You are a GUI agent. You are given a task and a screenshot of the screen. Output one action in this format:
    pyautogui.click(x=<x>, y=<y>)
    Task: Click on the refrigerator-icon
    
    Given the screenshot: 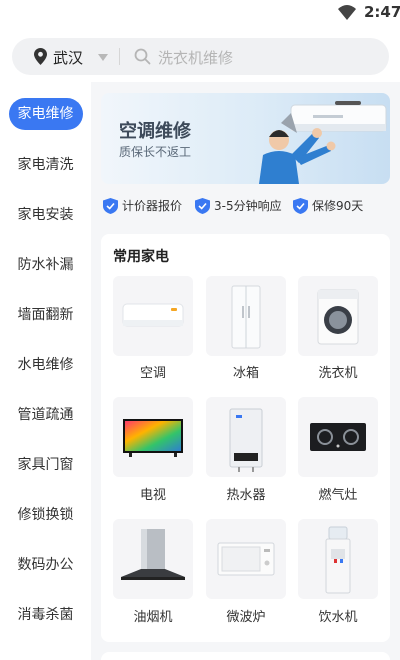 What is the action you would take?
    pyautogui.click(x=246, y=317)
    